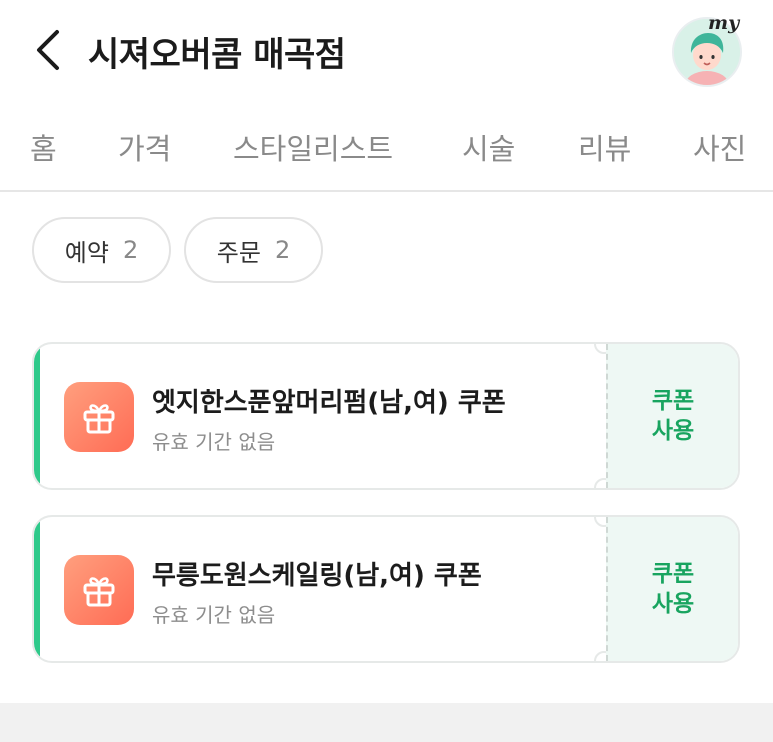  I want to click on chevron-left-icon, so click(48, 50).